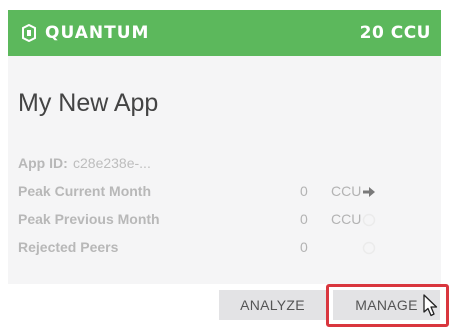 The image size is (452, 328). Describe the element at coordinates (395, 33) in the screenshot. I see `ccu-plan-badge: 20 CCU` at that location.